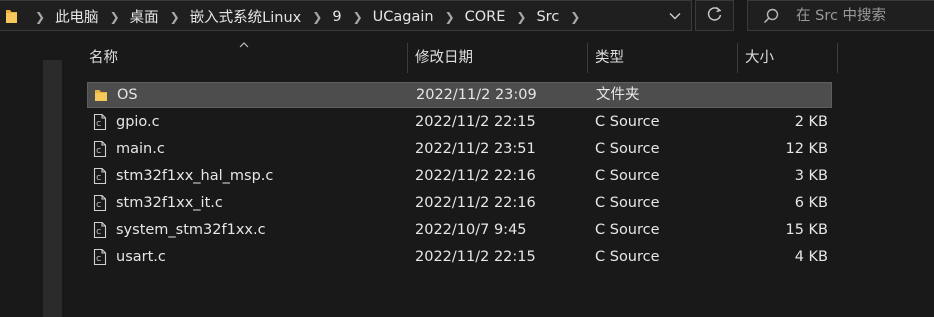 The width and height of the screenshot is (934, 317). I want to click on column-header-size: 大小, so click(759, 58).